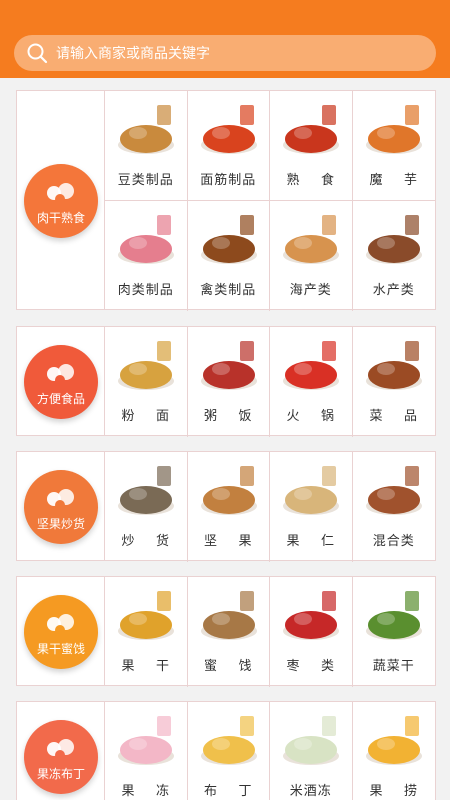 This screenshot has width=450, height=800. I want to click on category-badge: 坚果炒货, so click(61, 507).